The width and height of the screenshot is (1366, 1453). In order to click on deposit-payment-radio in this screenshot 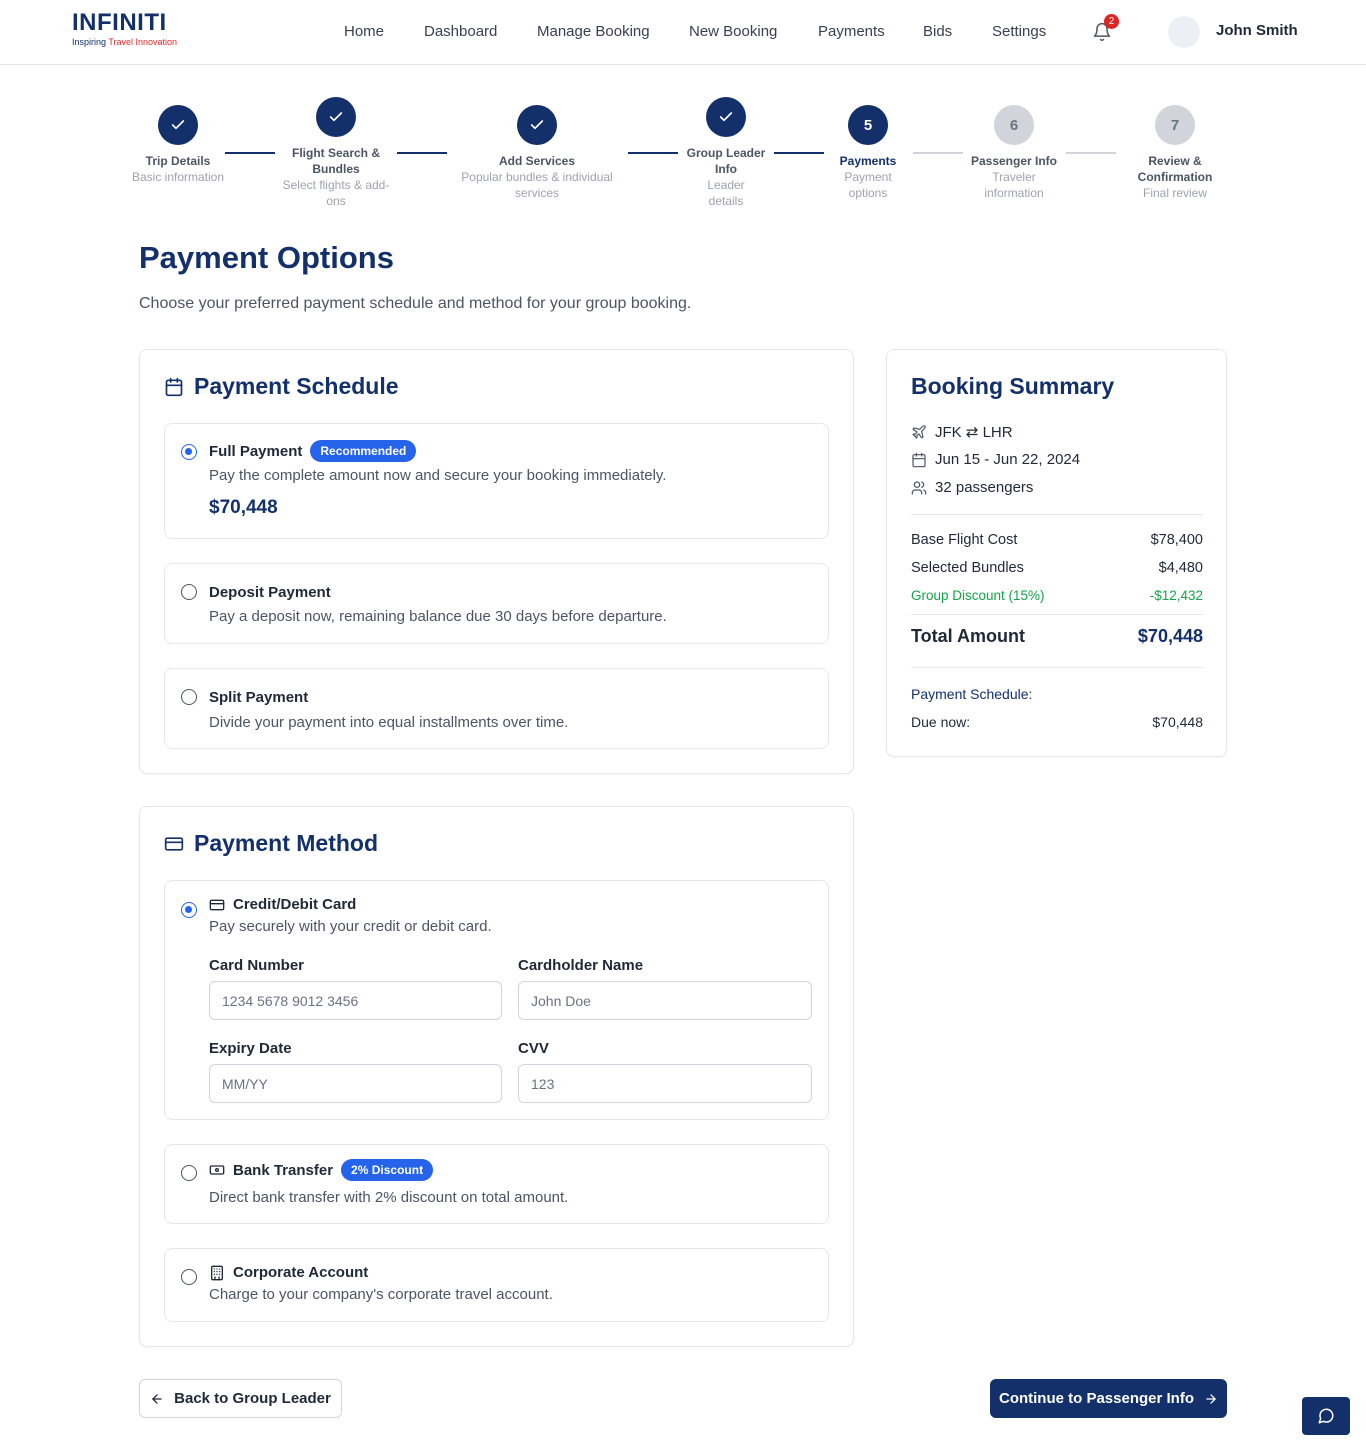, I will do `click(189, 592)`.